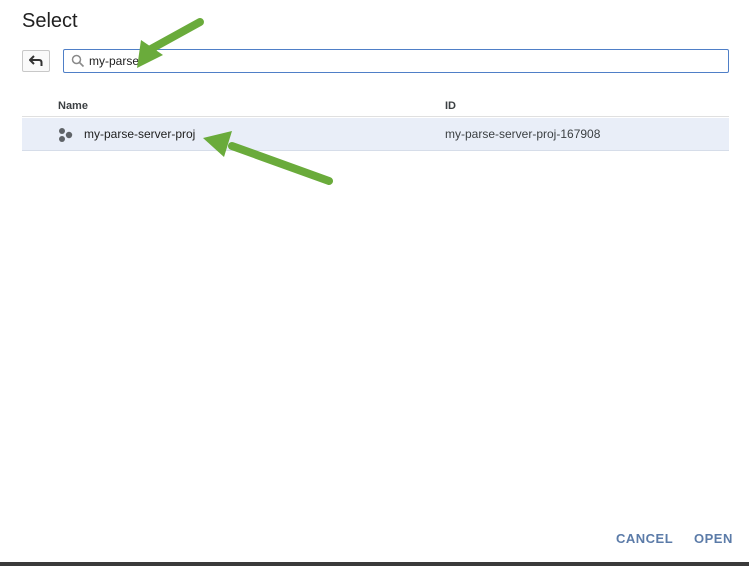 Image resolution: width=749 pixels, height=566 pixels. I want to click on search-box, so click(396, 61).